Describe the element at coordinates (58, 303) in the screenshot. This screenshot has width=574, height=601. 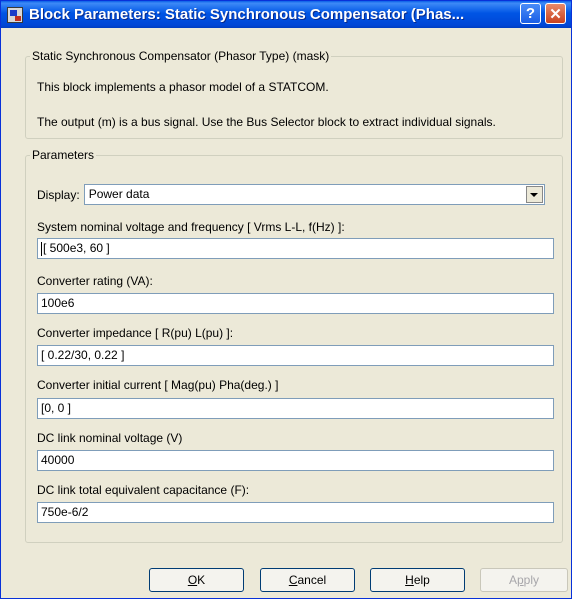
I see `converter-rating-value: 100e6` at that location.